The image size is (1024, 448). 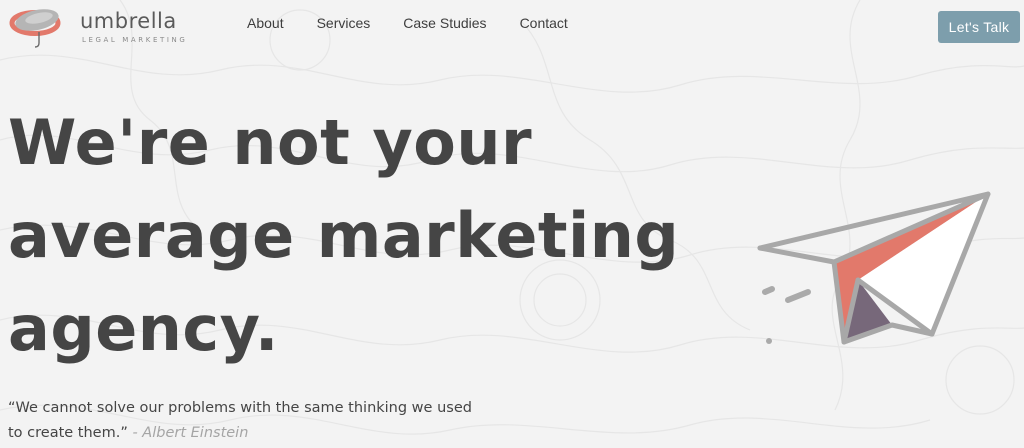 I want to click on brand-tagline: LEGAL MARKETING, so click(x=135, y=40).